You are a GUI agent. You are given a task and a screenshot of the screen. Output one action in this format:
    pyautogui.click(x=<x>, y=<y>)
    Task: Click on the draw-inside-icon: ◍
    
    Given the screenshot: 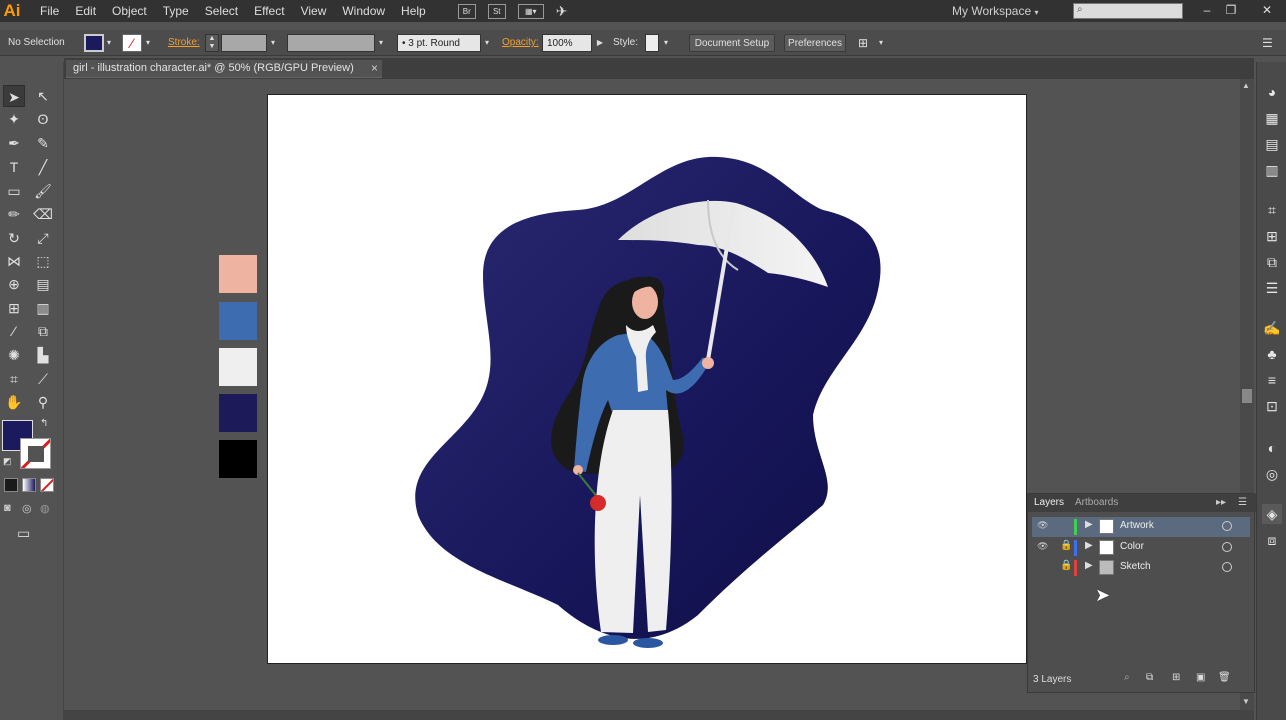 What is the action you would take?
    pyautogui.click(x=45, y=508)
    